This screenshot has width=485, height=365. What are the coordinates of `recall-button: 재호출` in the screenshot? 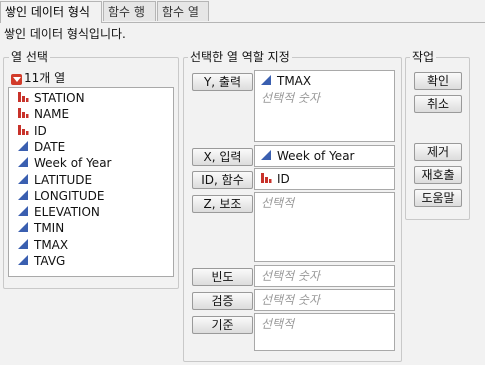 It's located at (438, 175).